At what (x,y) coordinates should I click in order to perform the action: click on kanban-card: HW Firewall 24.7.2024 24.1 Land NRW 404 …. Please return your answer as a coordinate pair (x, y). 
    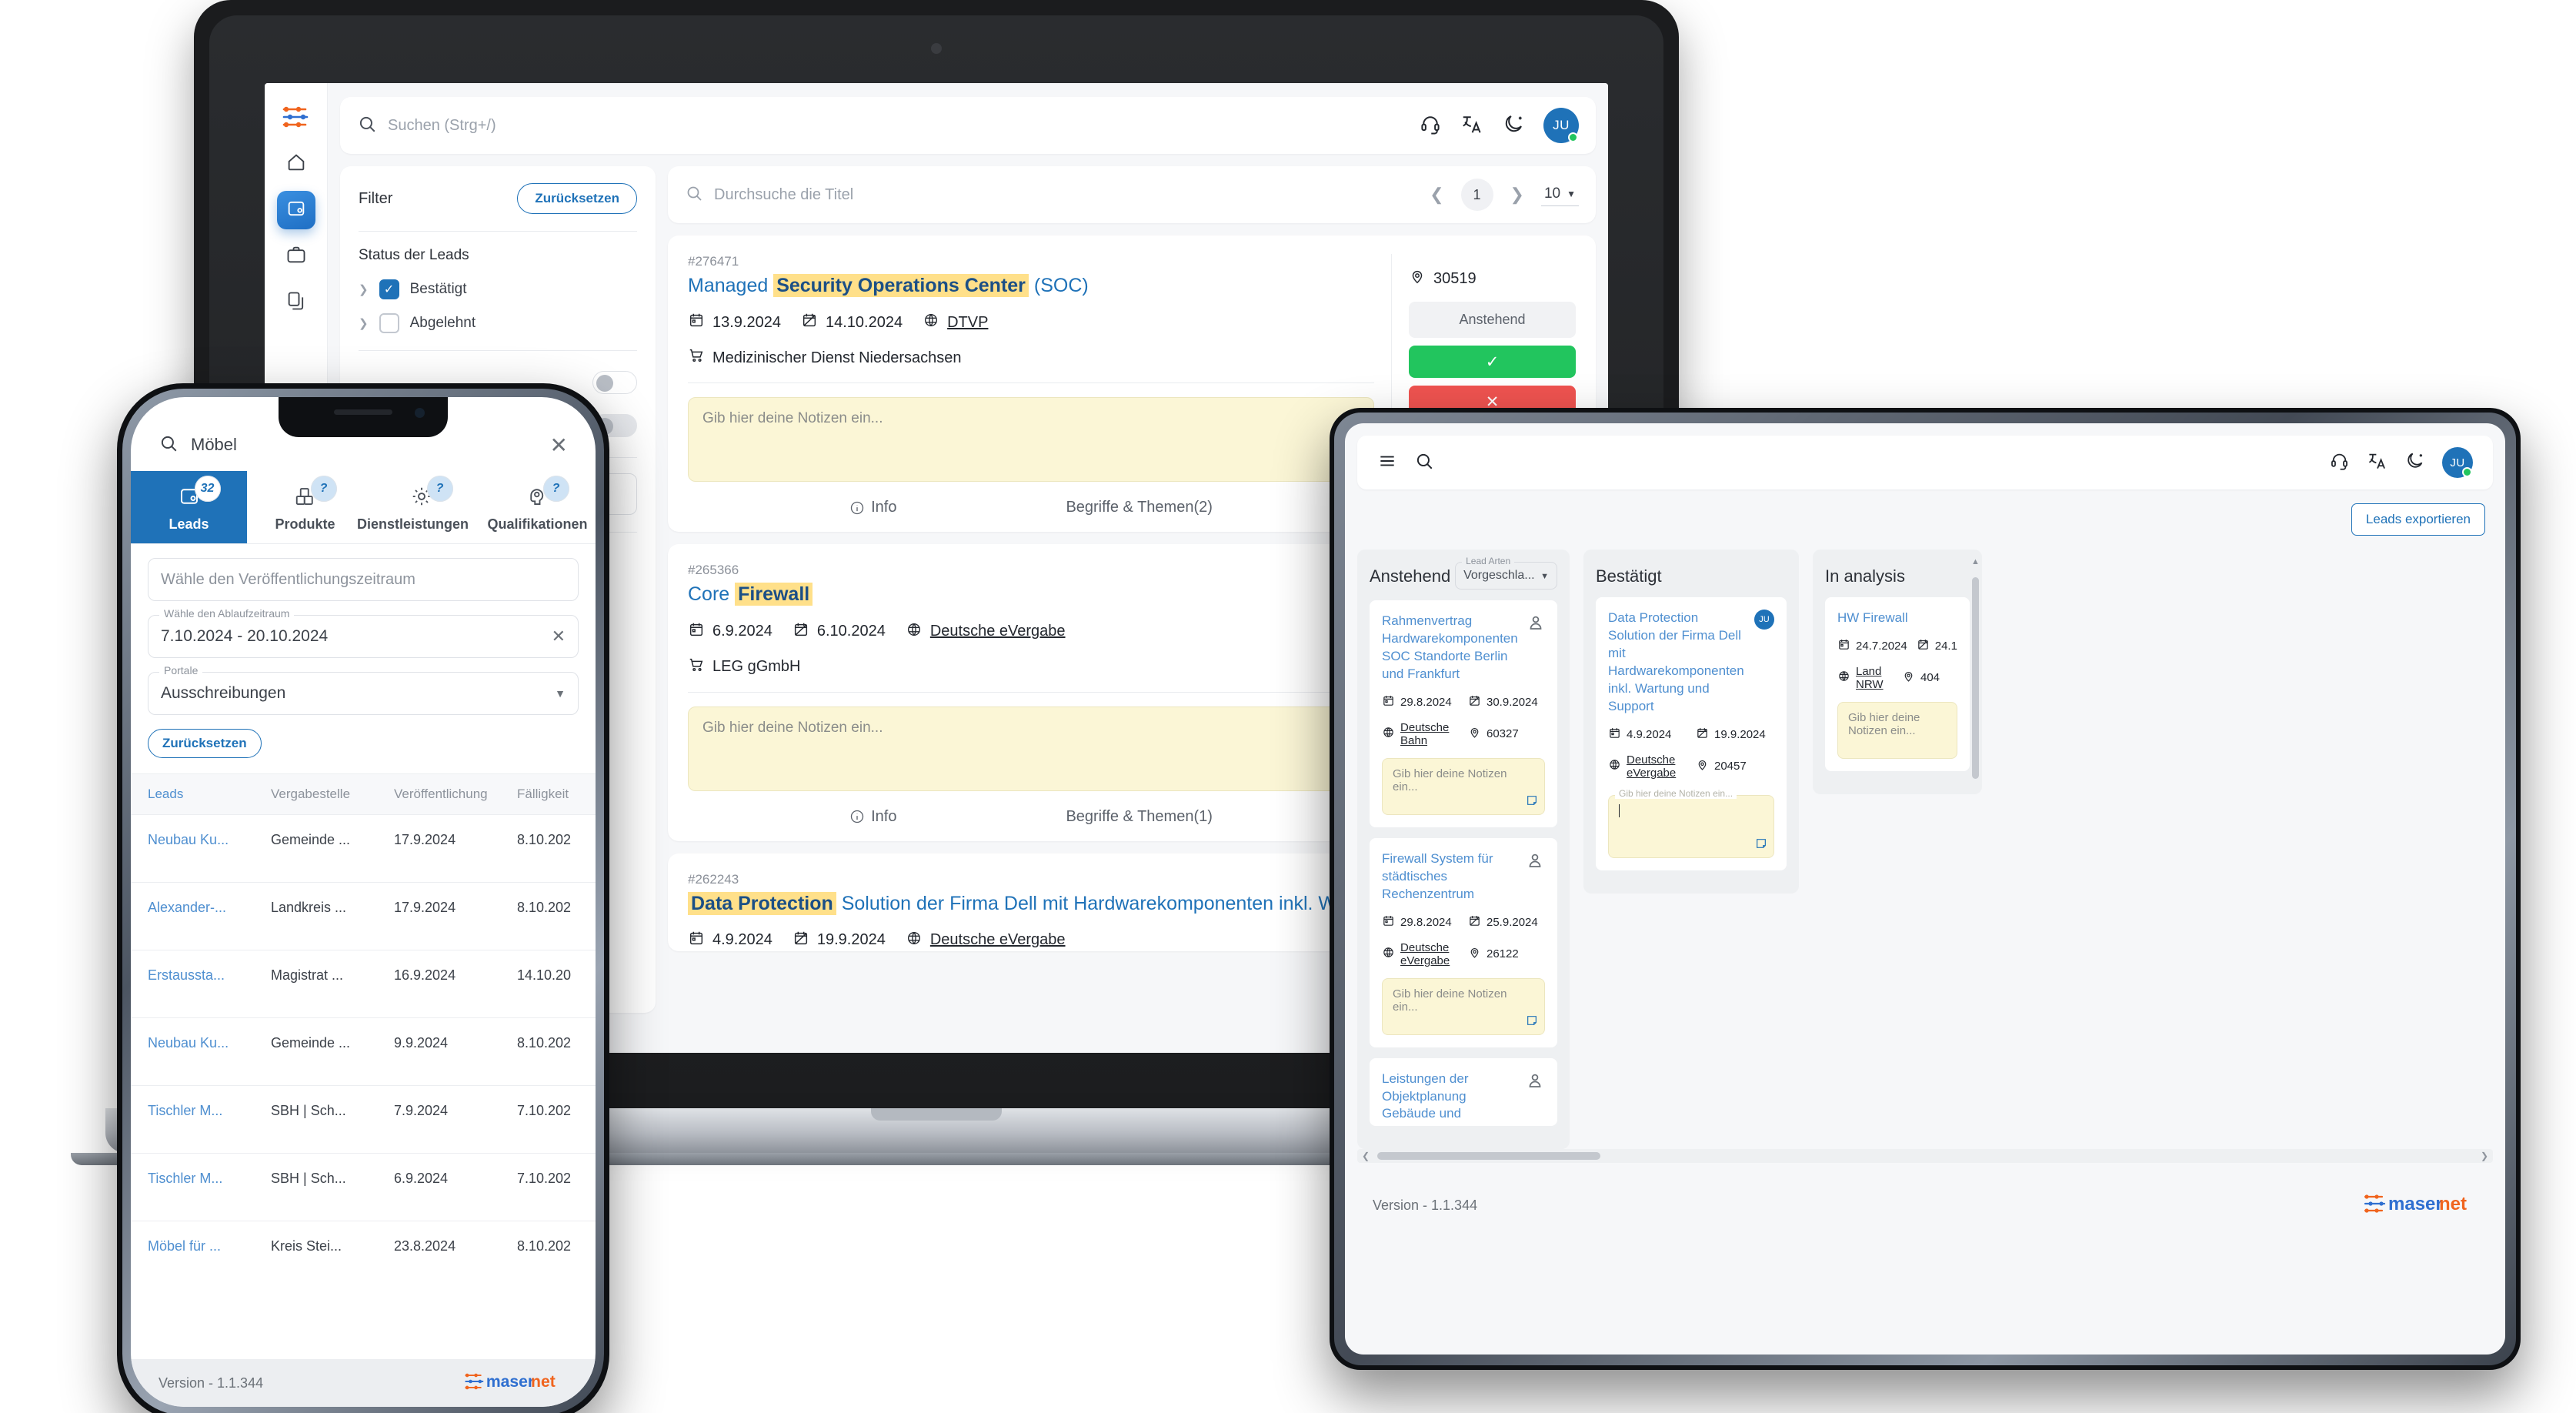
    Looking at the image, I should click on (1898, 684).